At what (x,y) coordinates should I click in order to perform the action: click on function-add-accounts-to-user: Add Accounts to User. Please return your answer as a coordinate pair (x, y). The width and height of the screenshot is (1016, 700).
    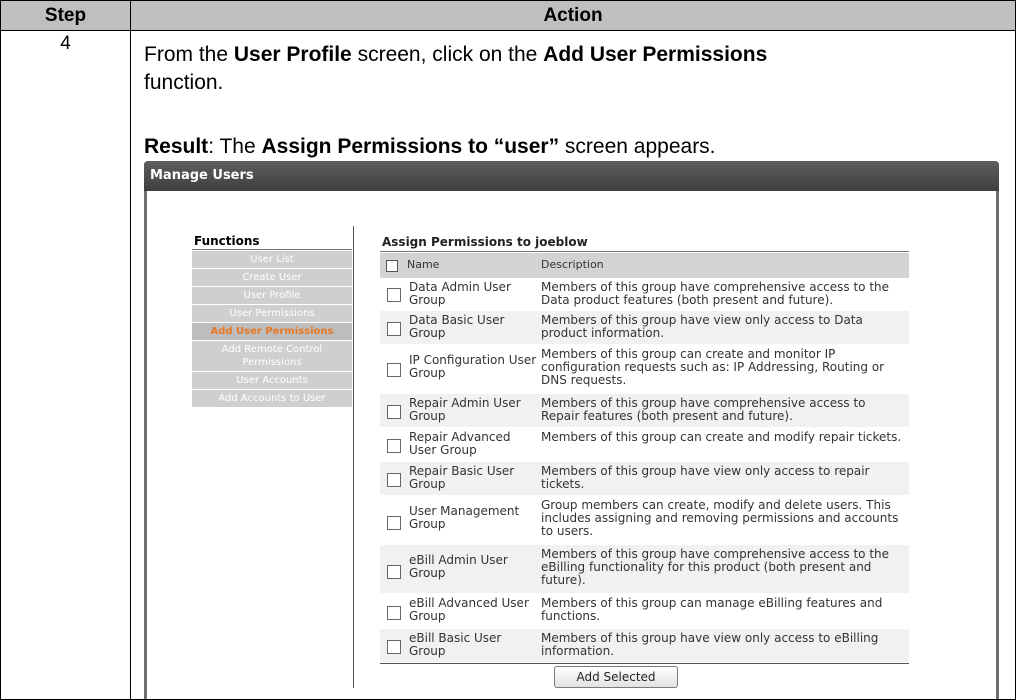
    Looking at the image, I should click on (272, 398).